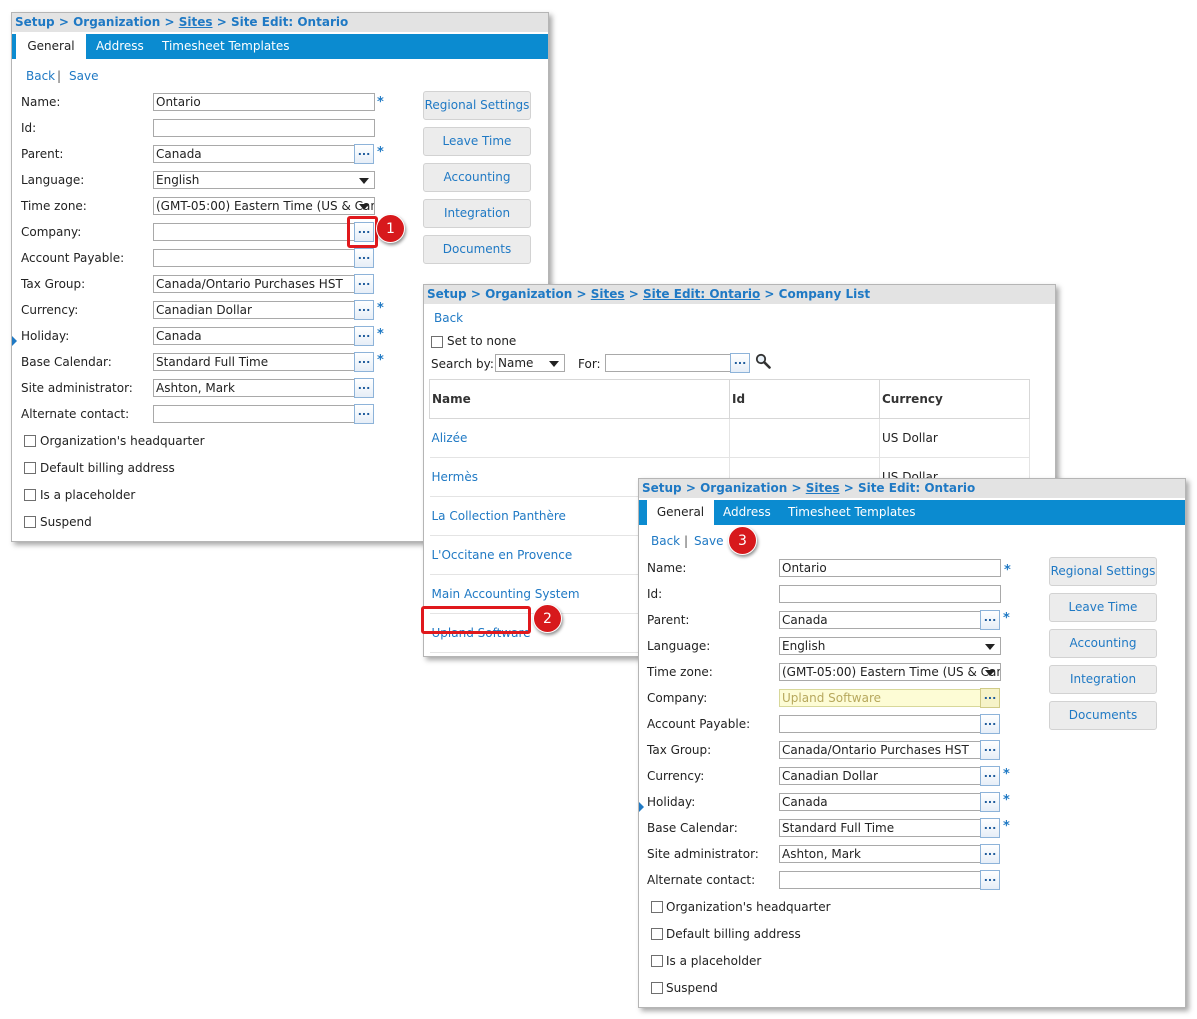 The width and height of the screenshot is (1197, 1019). Describe the element at coordinates (579, 438) in the screenshot. I see `company-name-link: Alizée` at that location.